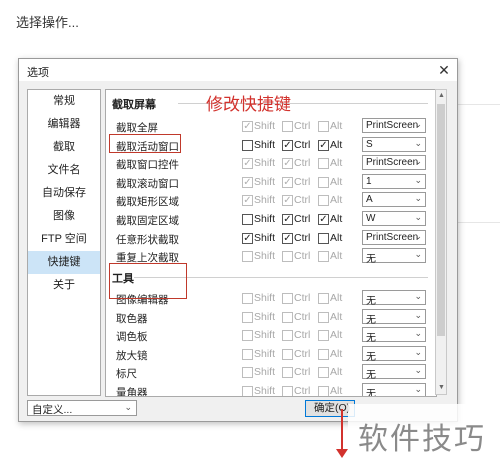 Image resolution: width=500 pixels, height=464 pixels. What do you see at coordinates (441, 96) in the screenshot?
I see `scroll-up-icon: ▲` at bounding box center [441, 96].